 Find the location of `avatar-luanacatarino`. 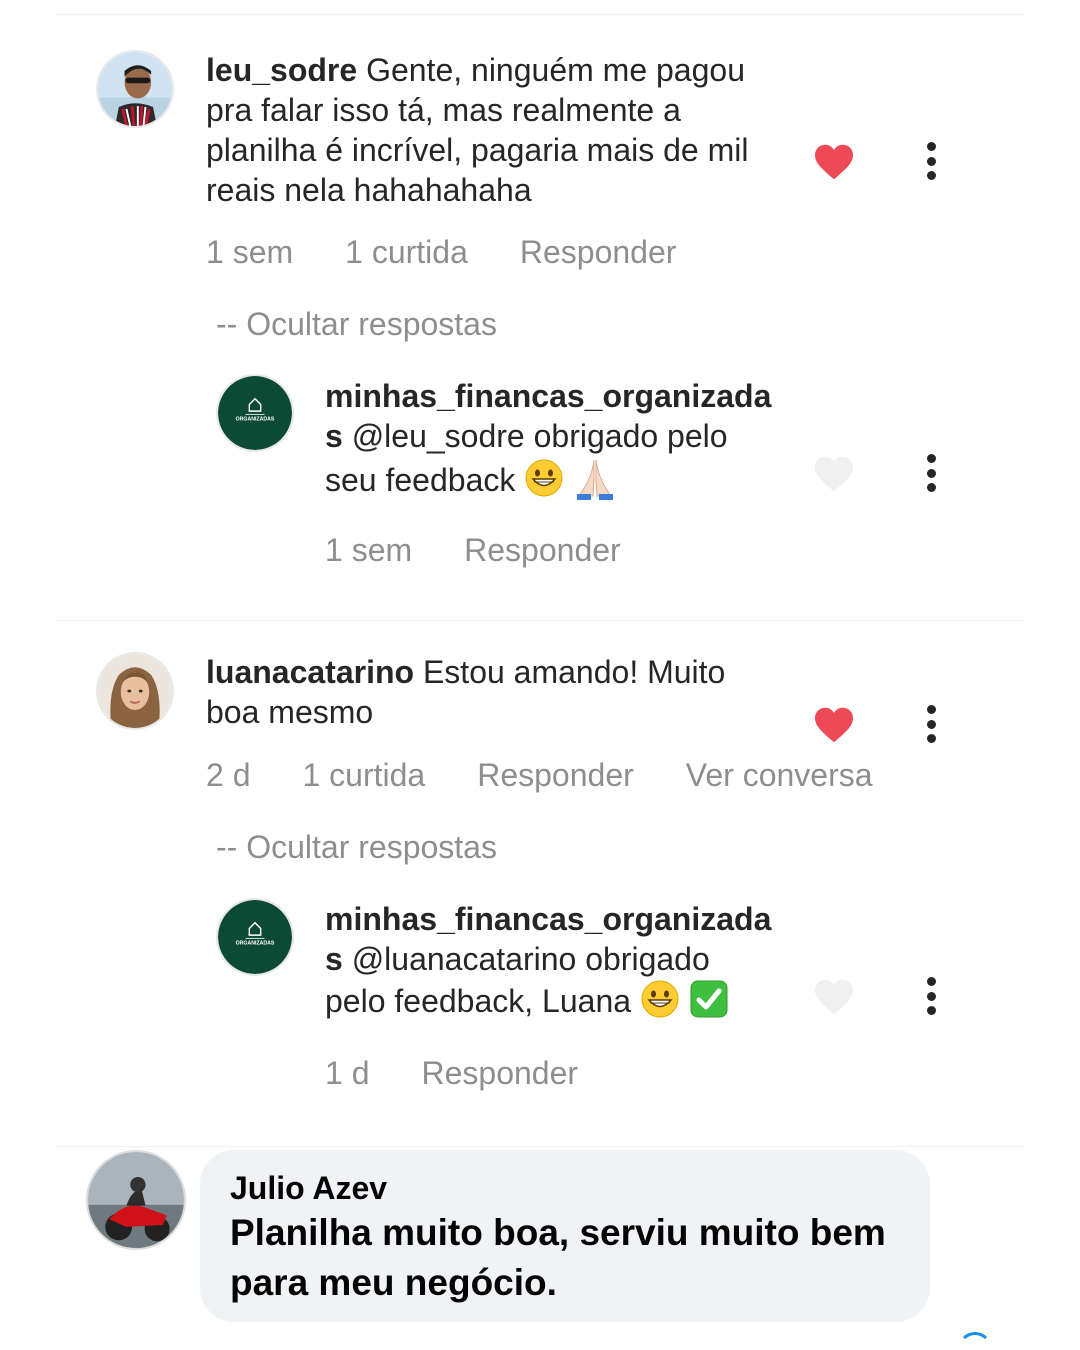

avatar-luanacatarino is located at coordinates (135, 691).